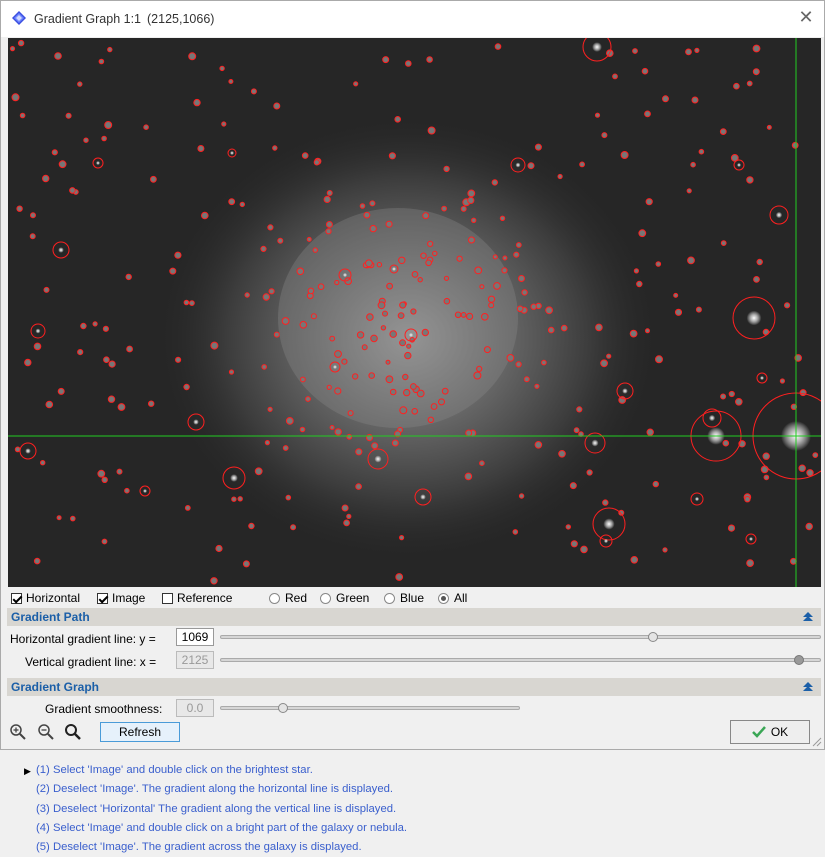 This screenshot has height=857, width=825. I want to click on horizontal-line-y-input: 1069, so click(195, 637).